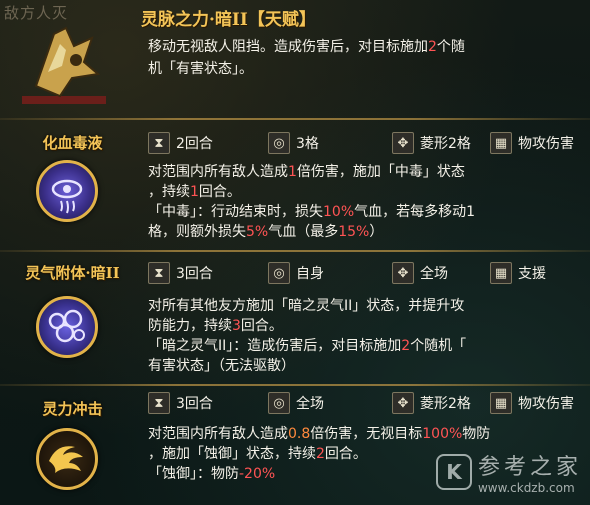 Image resolution: width=590 pixels, height=505 pixels. Describe the element at coordinates (72, 409) in the screenshot. I see `skill-name: 灵力冲击` at that location.